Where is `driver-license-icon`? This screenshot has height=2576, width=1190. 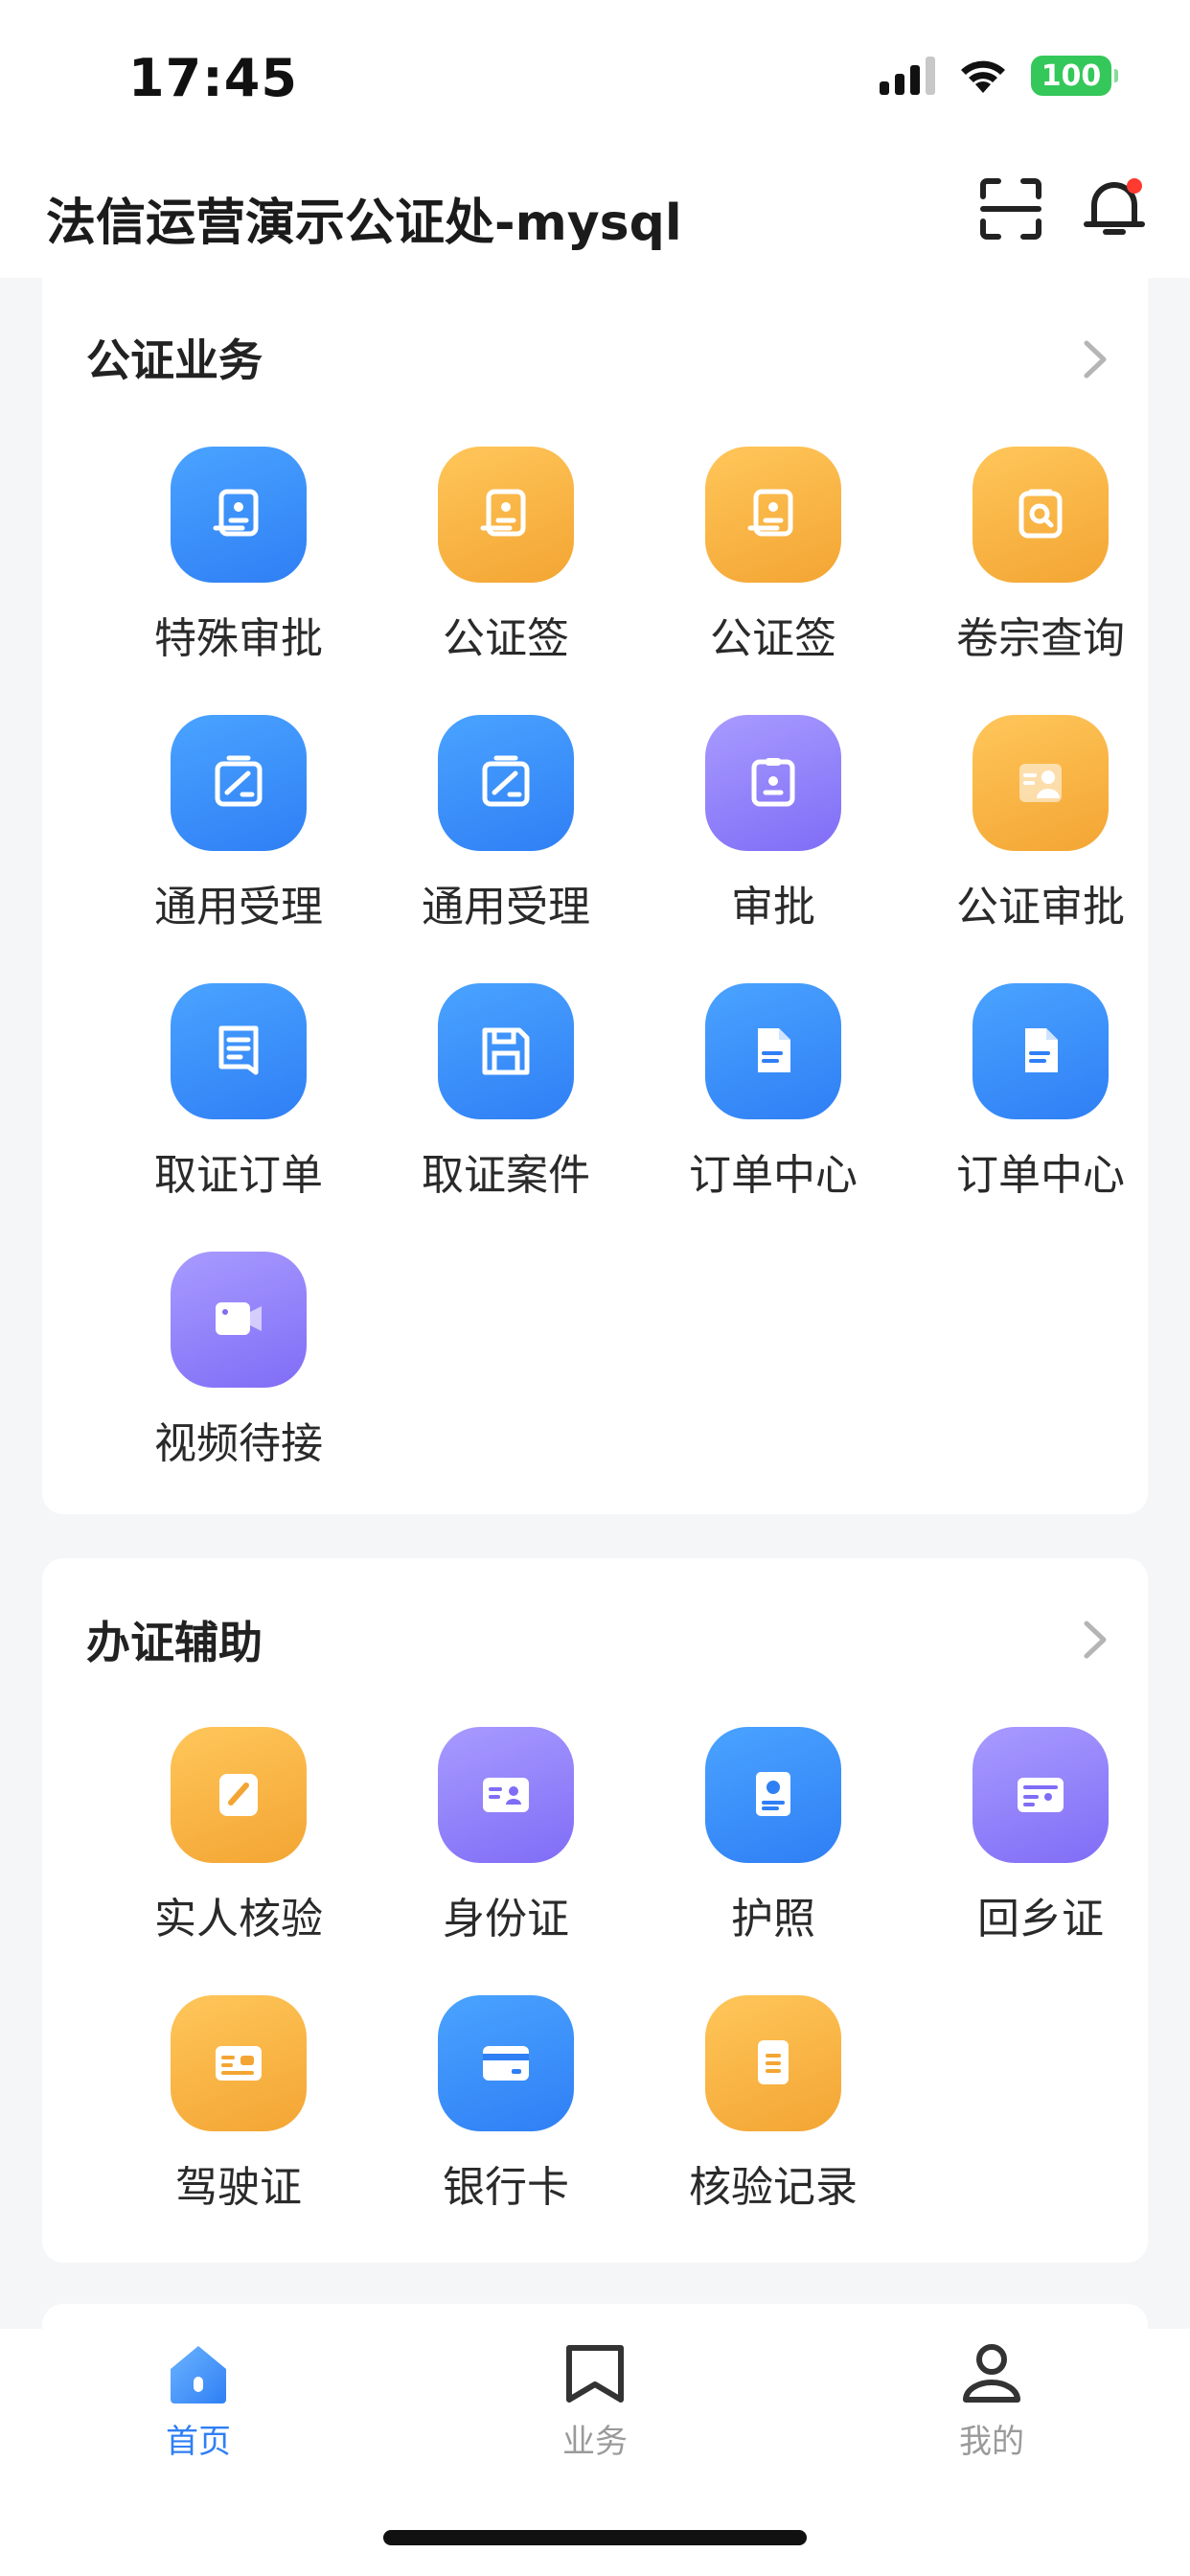 driver-license-icon is located at coordinates (239, 2063).